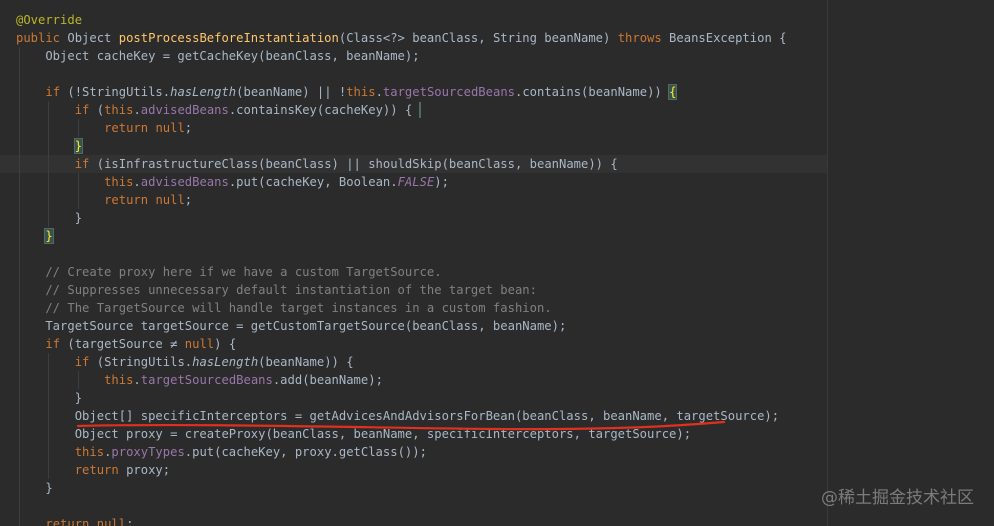 This screenshot has height=526, width=994. What do you see at coordinates (126, 344) in the screenshot?
I see `code-line: if (targetSource ≠ null) {` at bounding box center [126, 344].